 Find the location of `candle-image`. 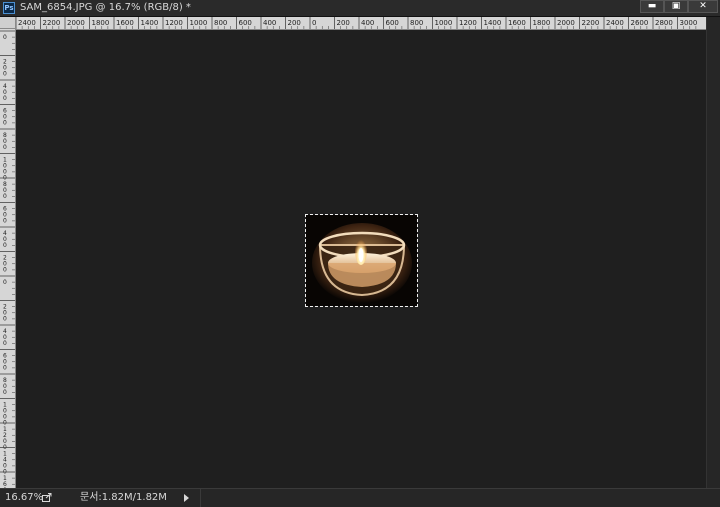

candle-image is located at coordinates (361, 260).